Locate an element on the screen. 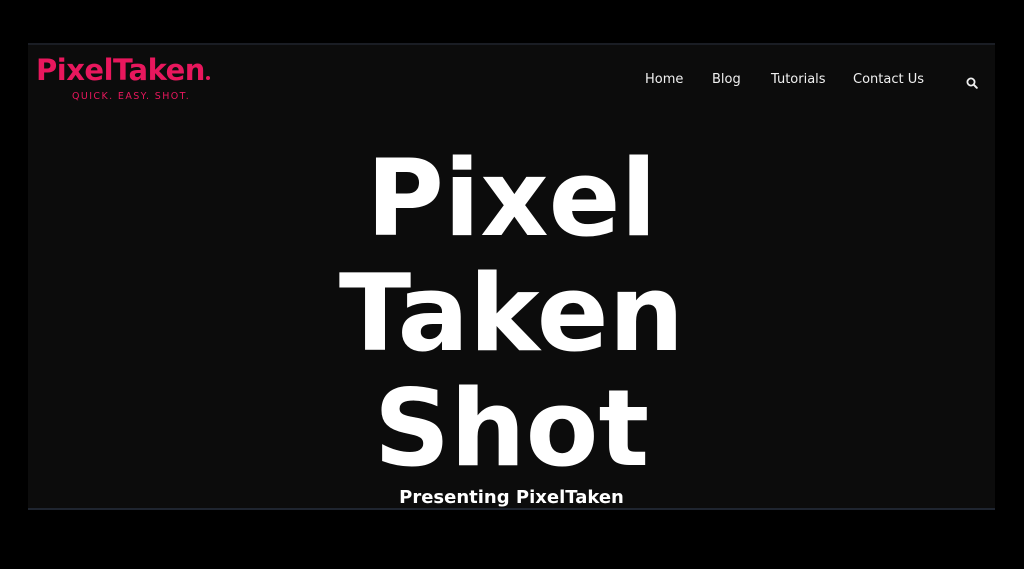 The image size is (1024, 569). main-nav: Home Blog Tutorials Contact Us is located at coordinates (511, 81).